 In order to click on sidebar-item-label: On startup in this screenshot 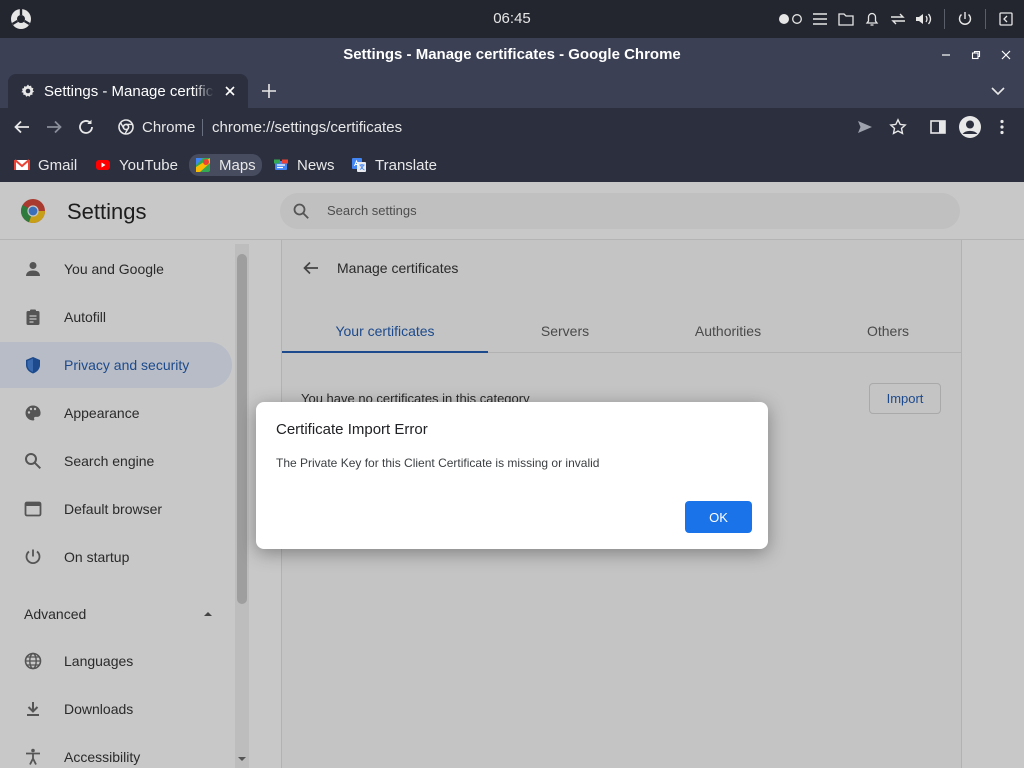, I will do `click(97, 557)`.